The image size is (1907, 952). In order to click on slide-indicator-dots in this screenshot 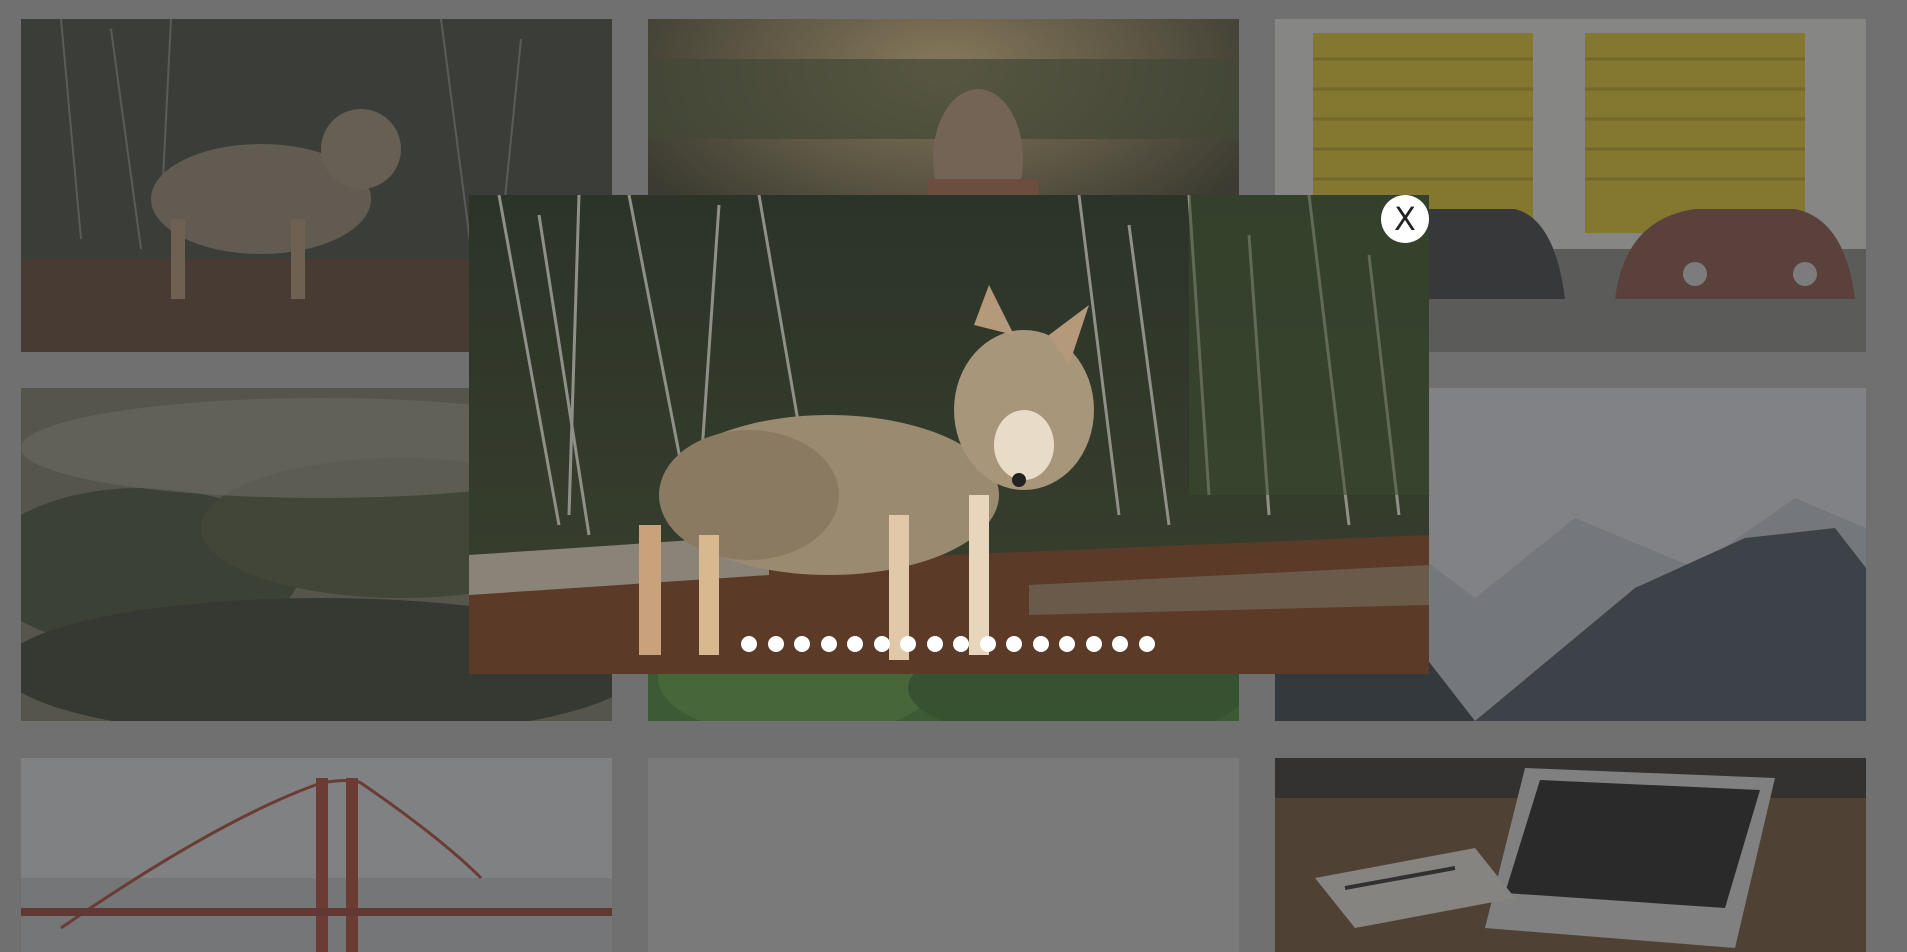, I will do `click(948, 645)`.